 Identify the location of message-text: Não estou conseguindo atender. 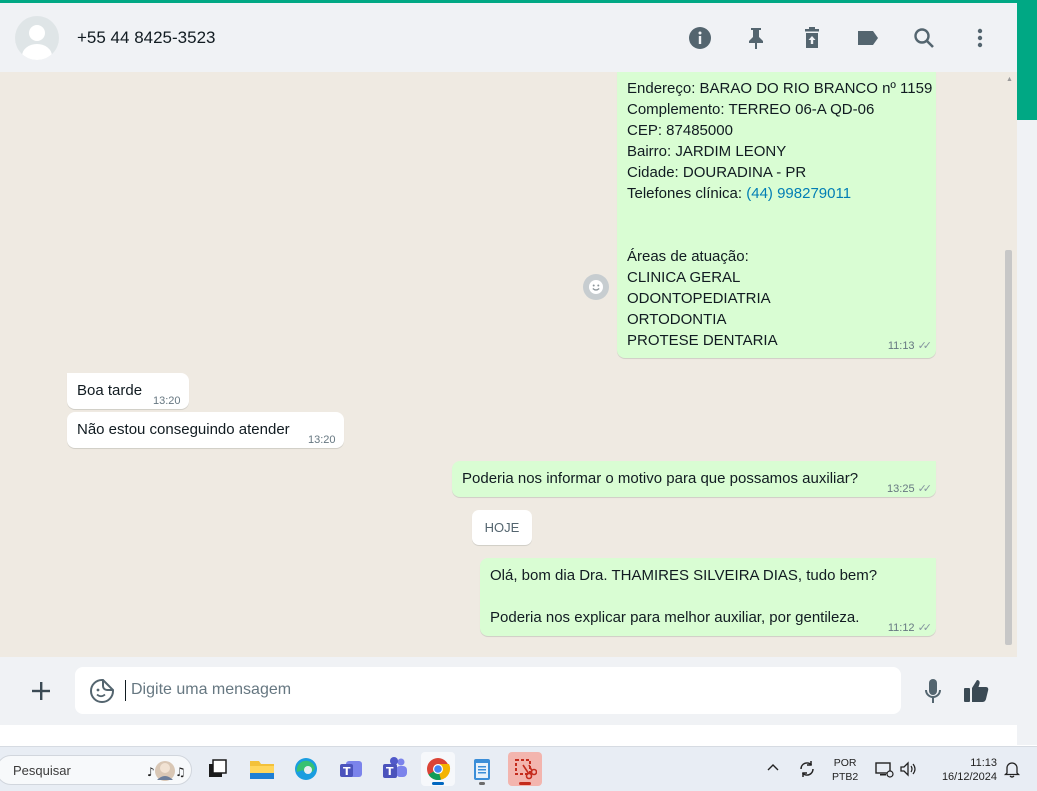
(183, 429).